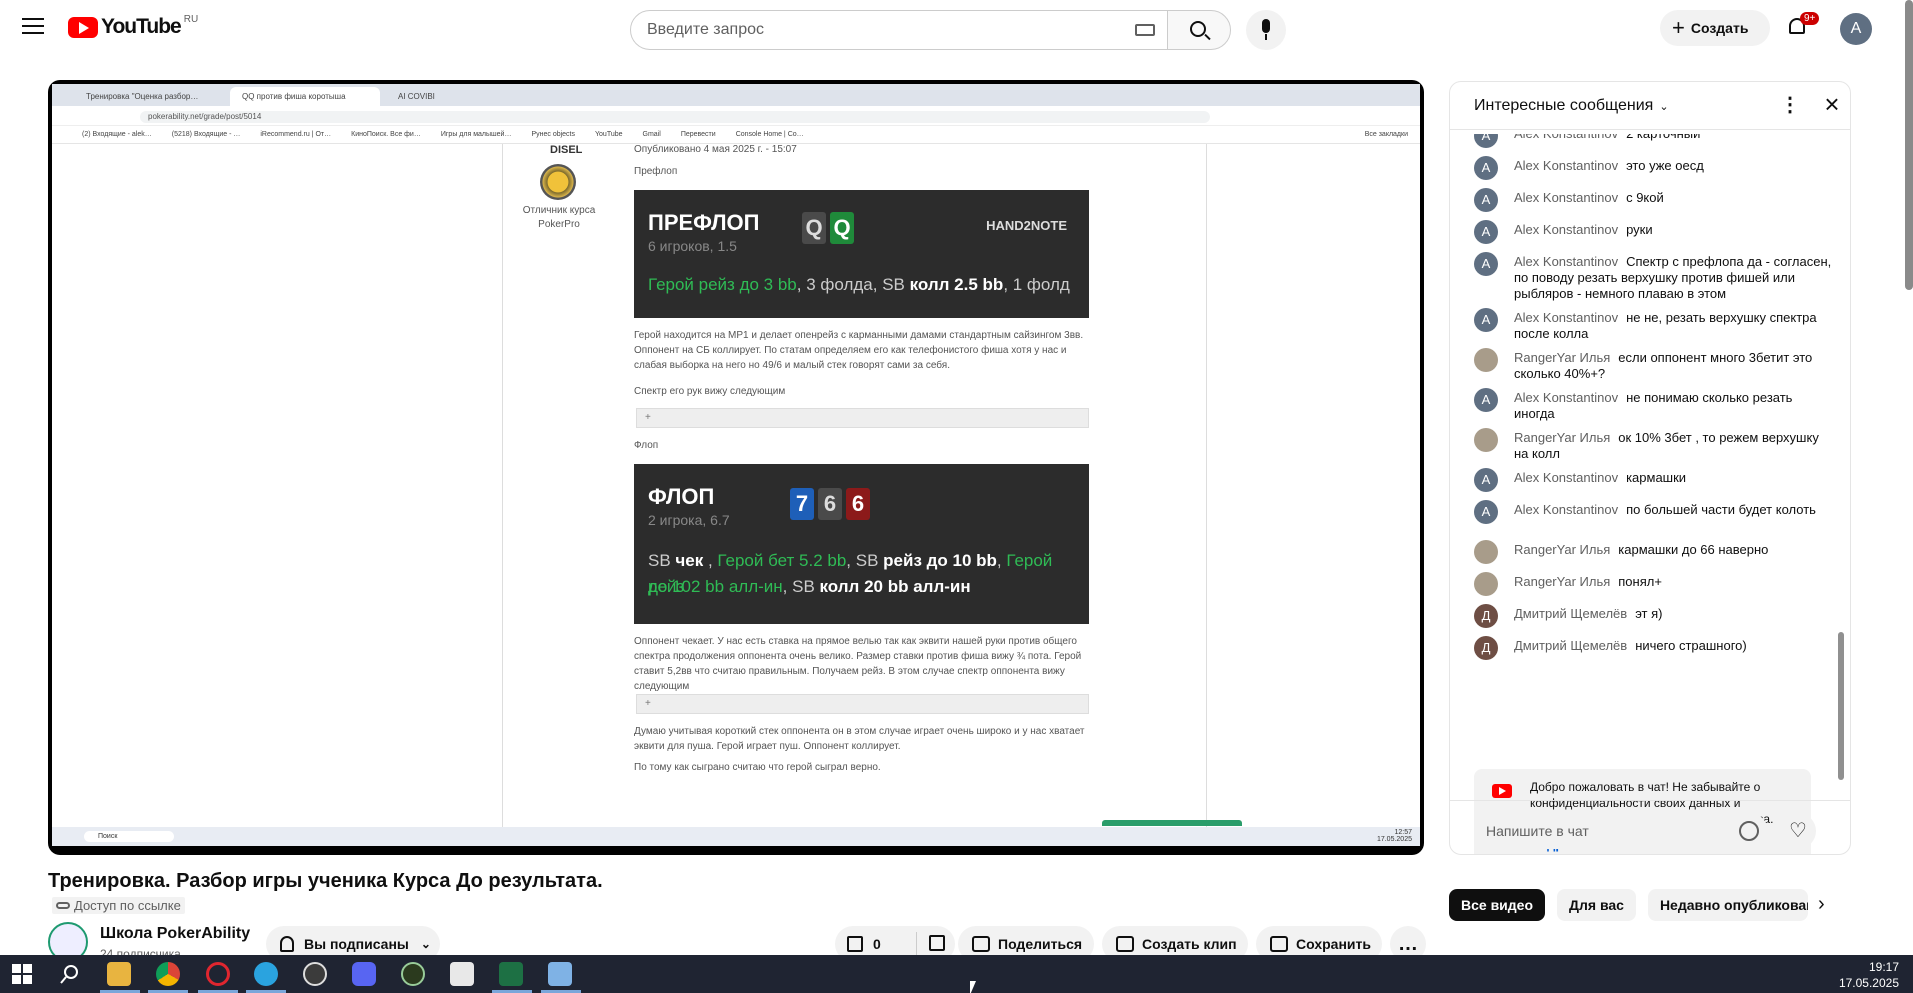 The image size is (1913, 993). I want to click on account-avatar: A, so click(1856, 29).